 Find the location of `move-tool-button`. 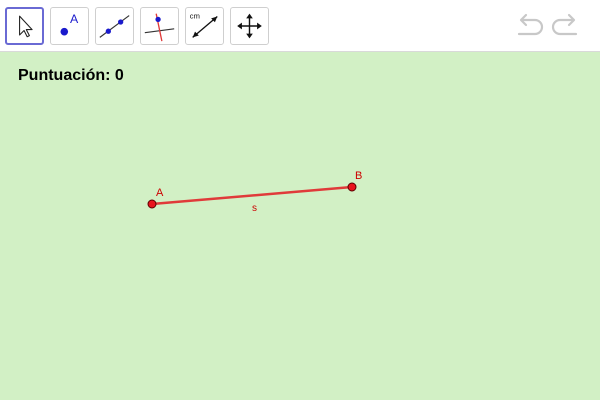

move-tool-button is located at coordinates (24, 26).